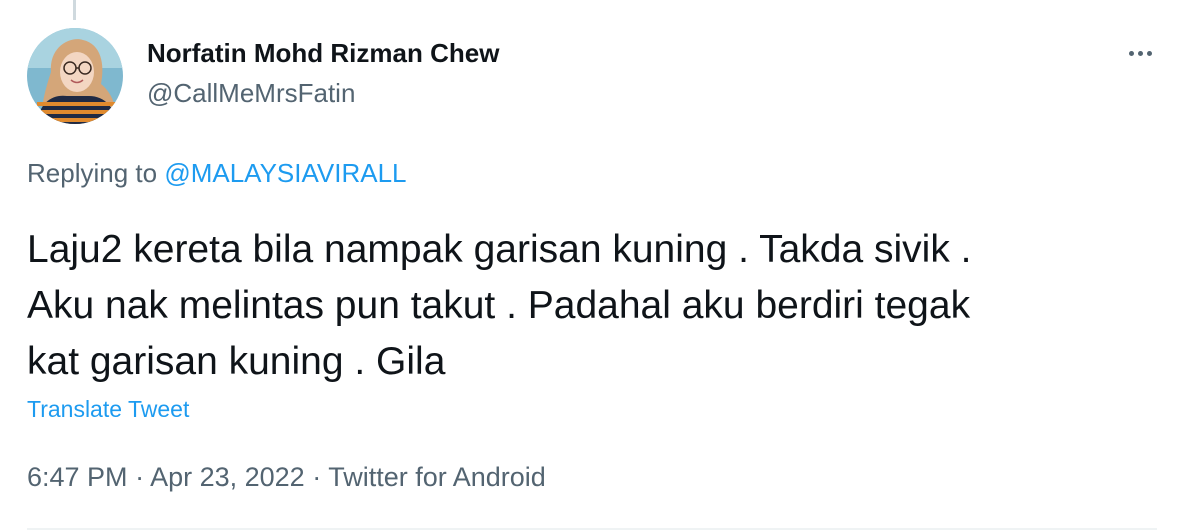 Image resolution: width=1180 pixels, height=532 pixels. I want to click on more-horizontal-icon, so click(1140, 53).